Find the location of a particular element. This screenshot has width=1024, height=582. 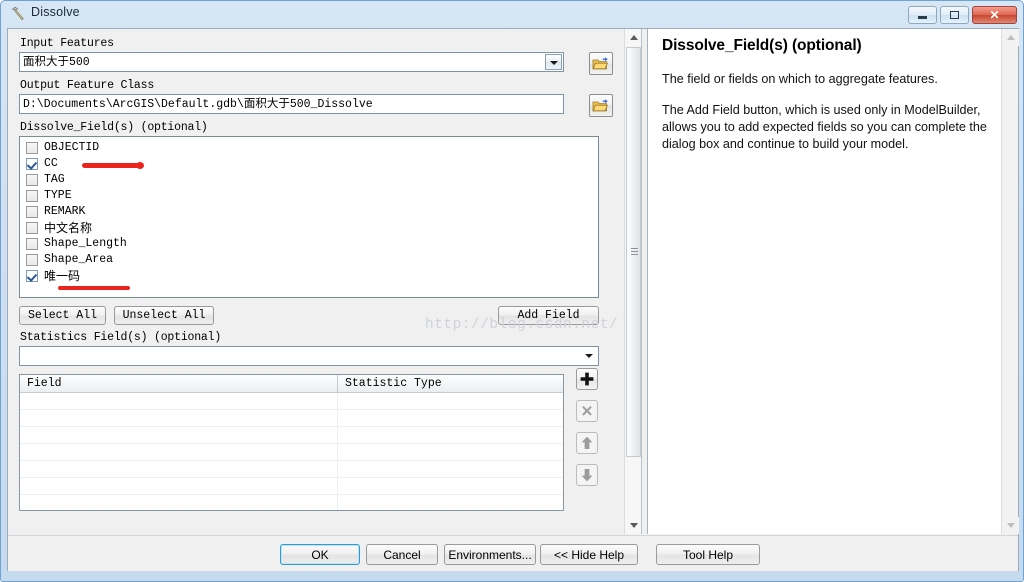

triangle-up-icon is located at coordinates (1010, 37).